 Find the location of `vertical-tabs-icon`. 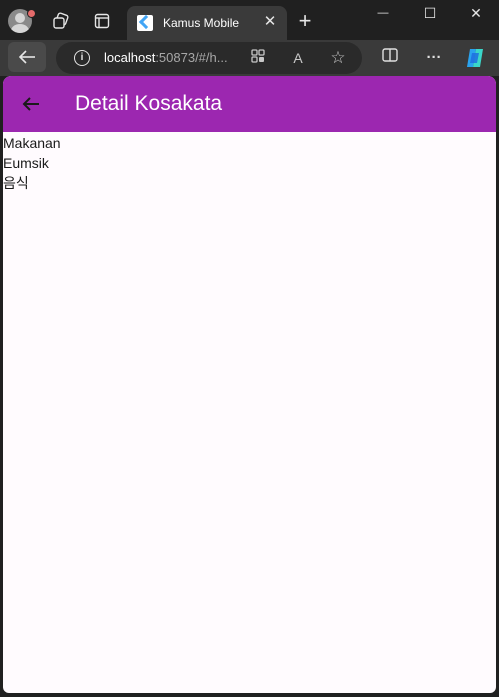

vertical-tabs-icon is located at coordinates (102, 21).